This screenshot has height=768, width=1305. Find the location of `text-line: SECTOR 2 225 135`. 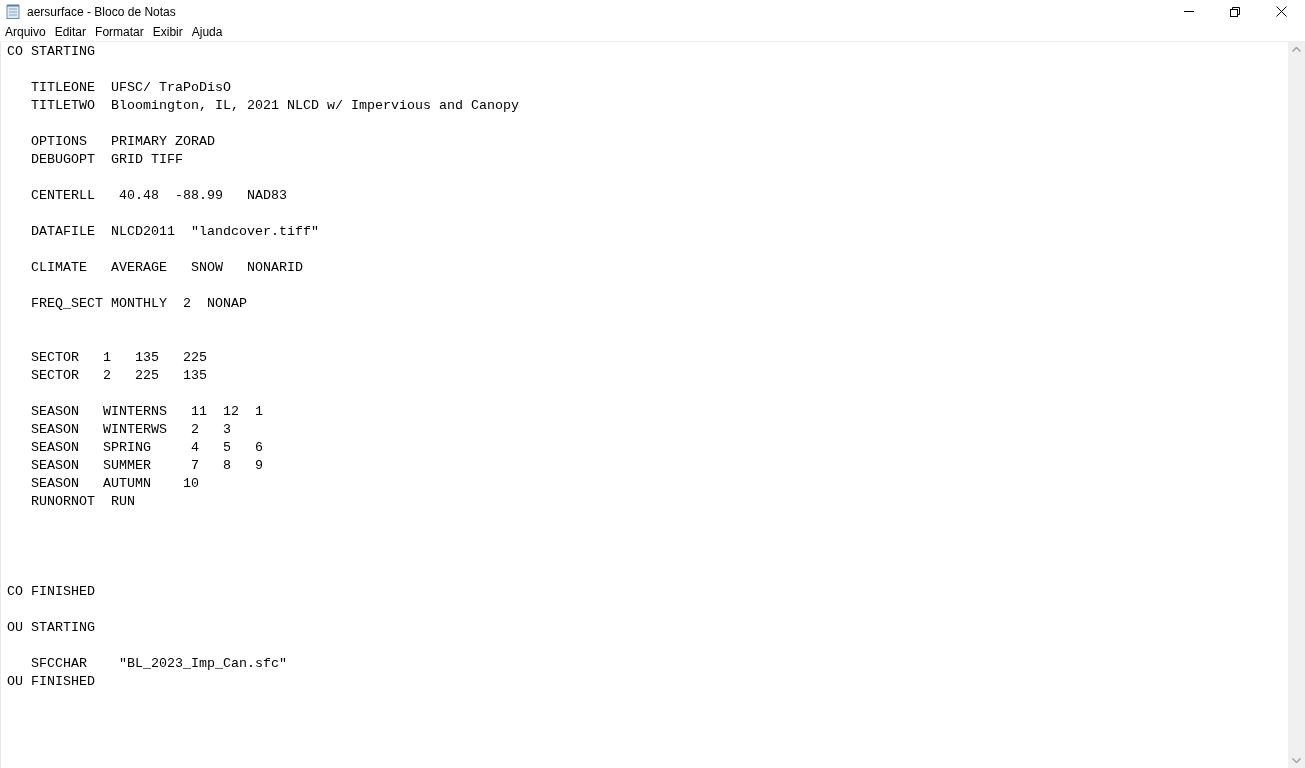

text-line: SECTOR 2 225 135 is located at coordinates (118, 376).